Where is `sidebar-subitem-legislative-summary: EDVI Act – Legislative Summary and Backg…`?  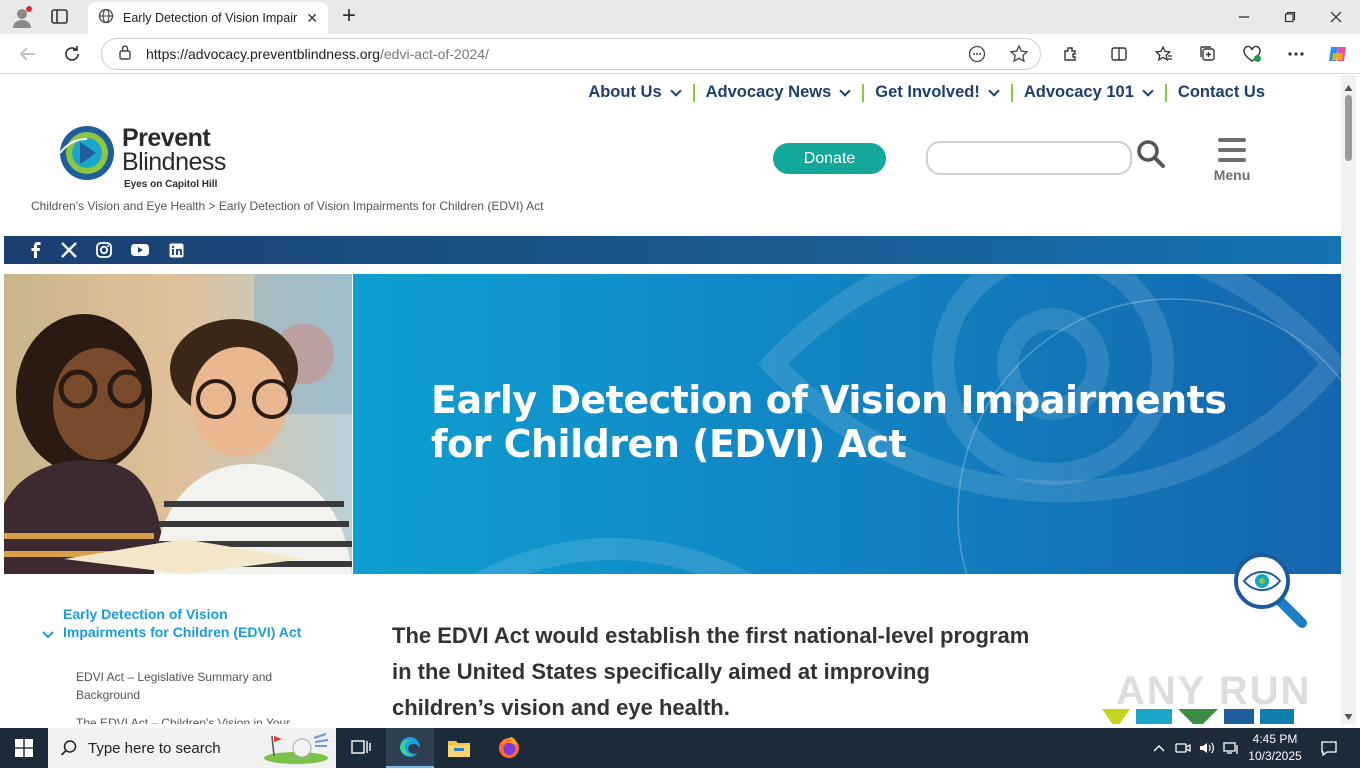 sidebar-subitem-legislative-summary: EDVI Act – Legislative Summary and Backg… is located at coordinates (191, 686).